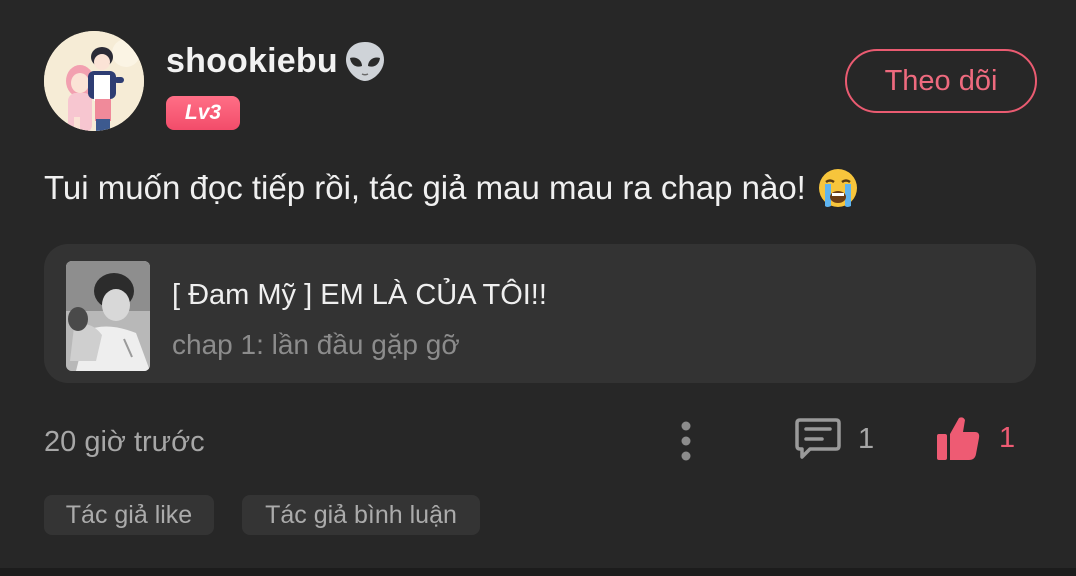 The width and height of the screenshot is (1076, 576). What do you see at coordinates (941, 81) in the screenshot?
I see `follow-button: Theo dõi` at bounding box center [941, 81].